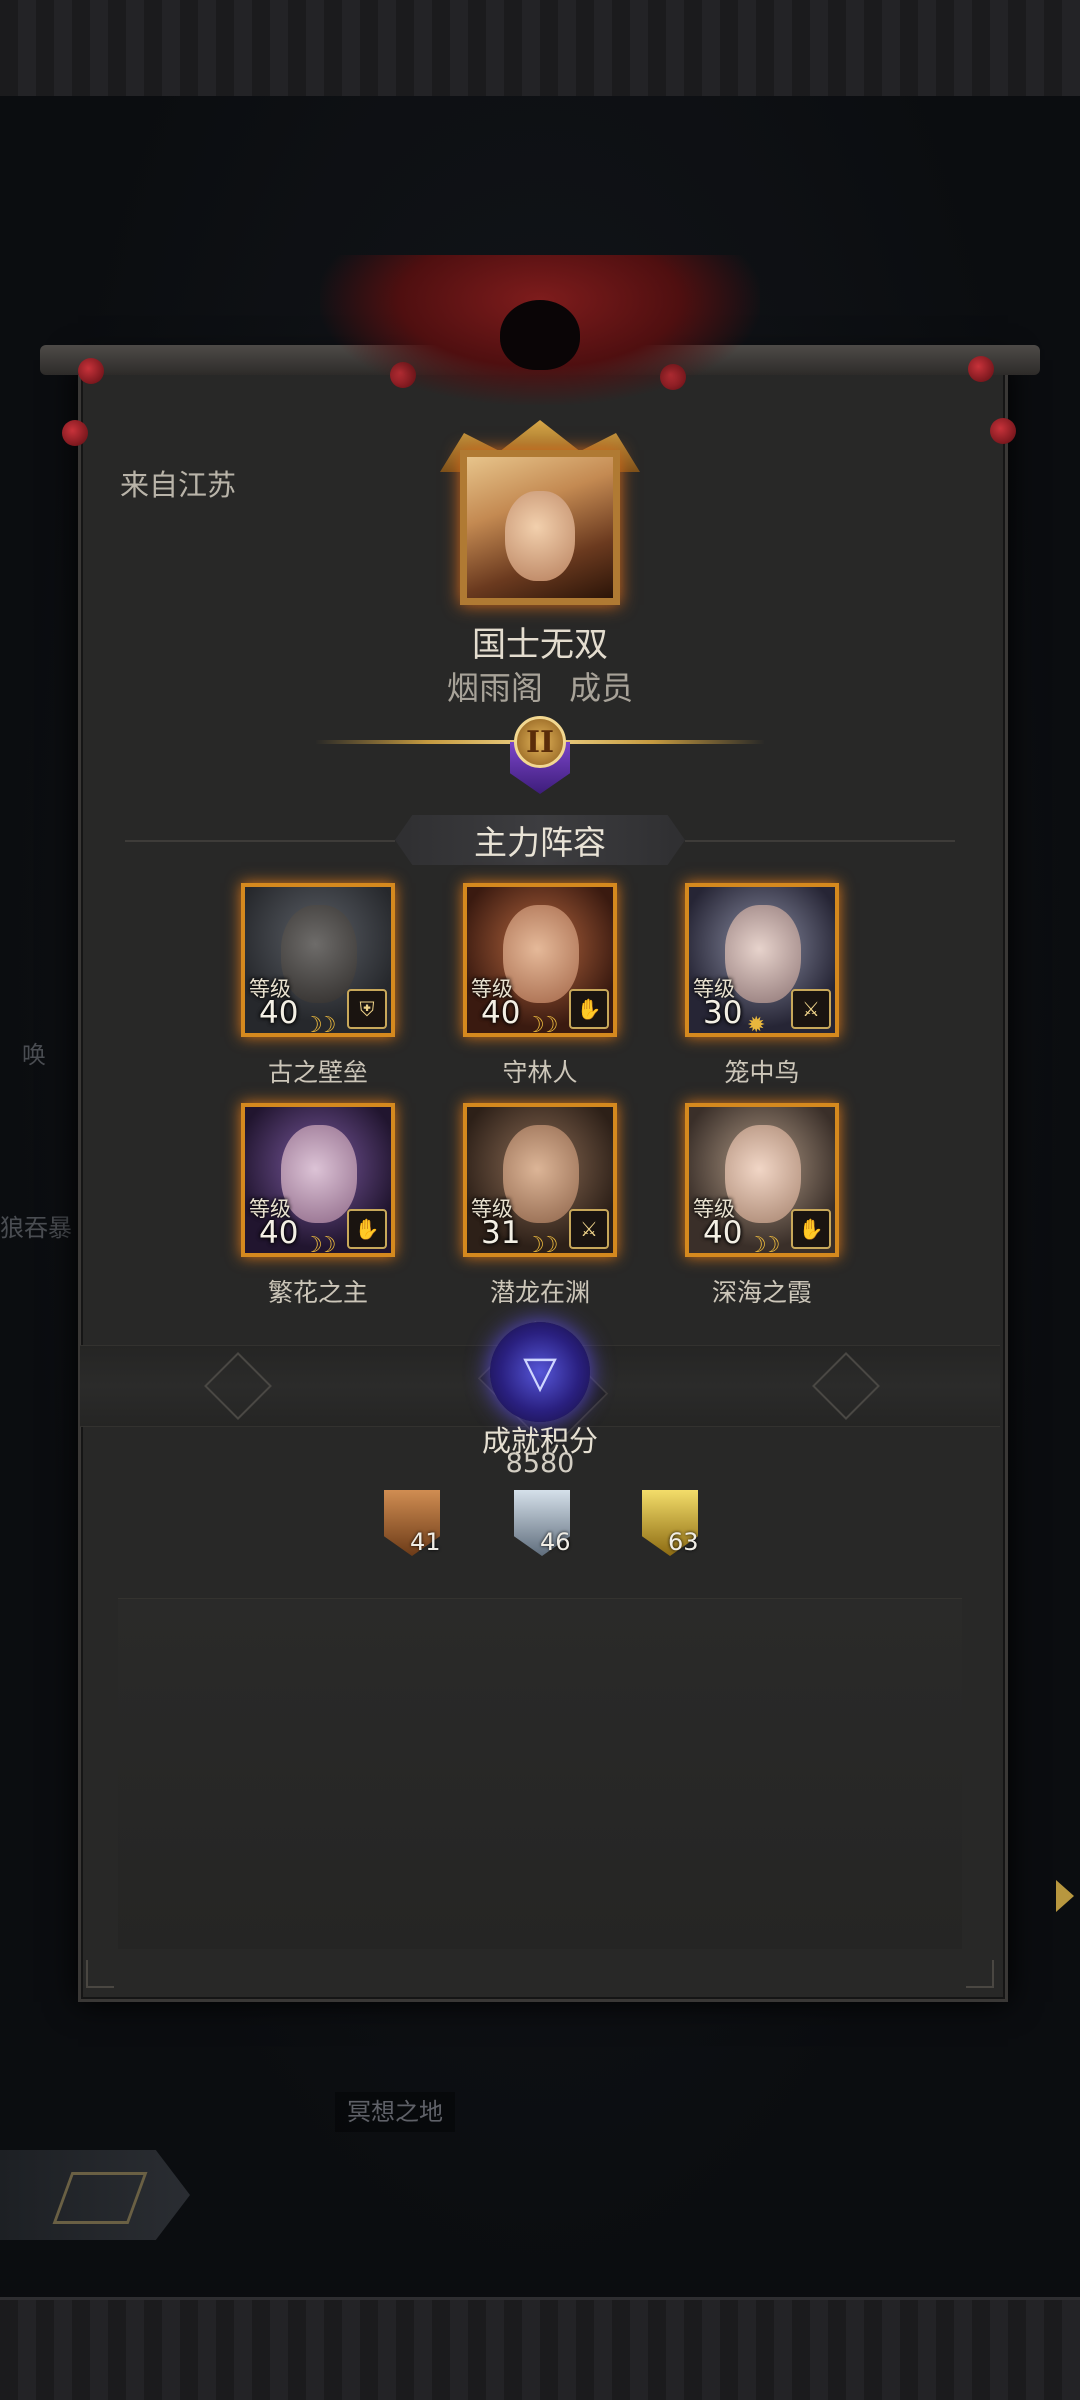 This screenshot has height=2400, width=1080. I want to click on back-tab, so click(95, 2195).